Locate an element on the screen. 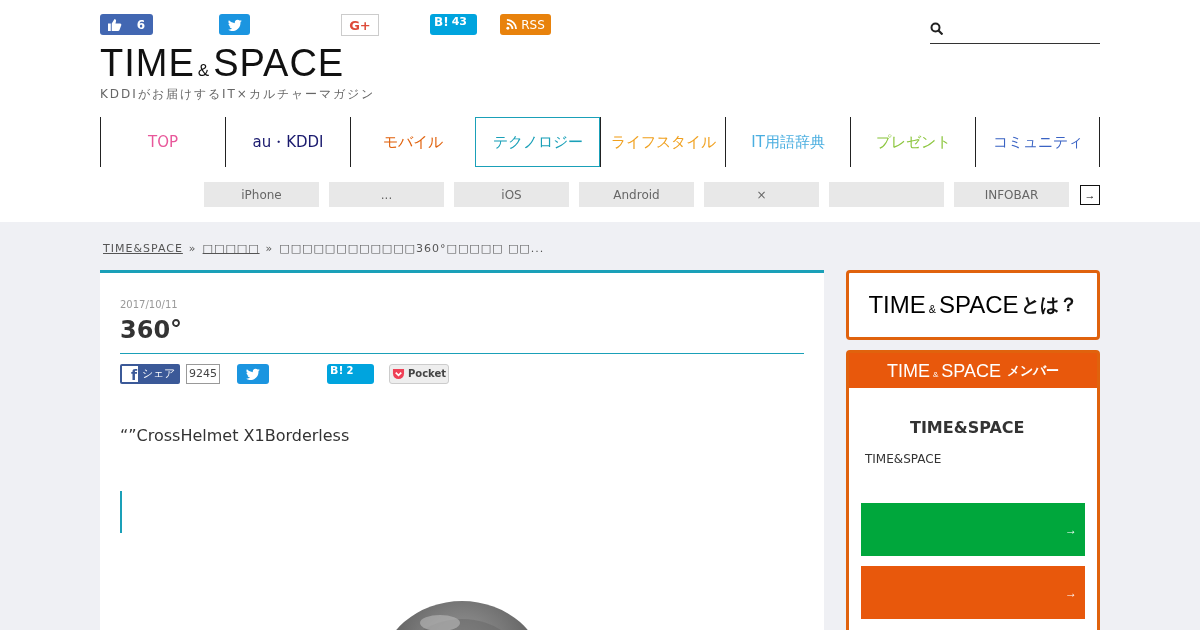  nav-tab: コミュニティ is located at coordinates (1037, 142).